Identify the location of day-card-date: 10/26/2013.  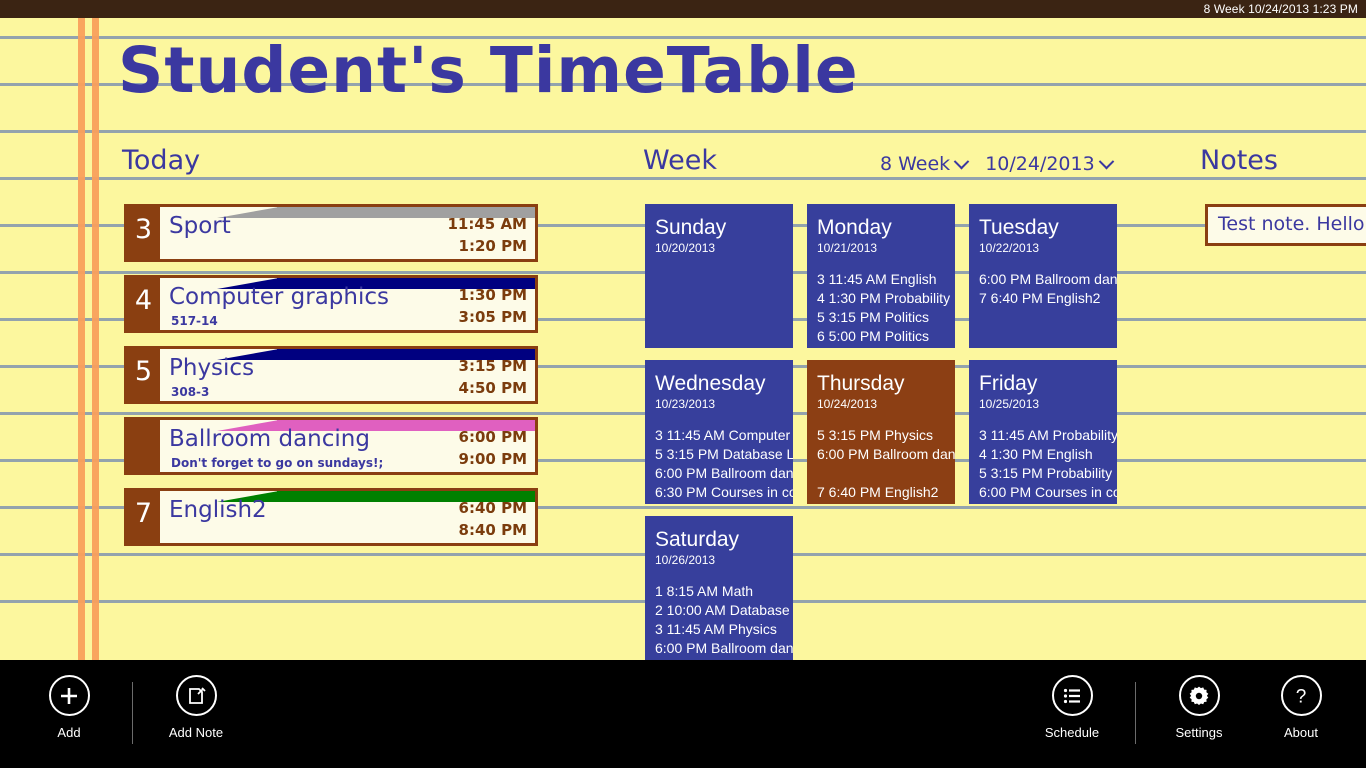
(685, 560).